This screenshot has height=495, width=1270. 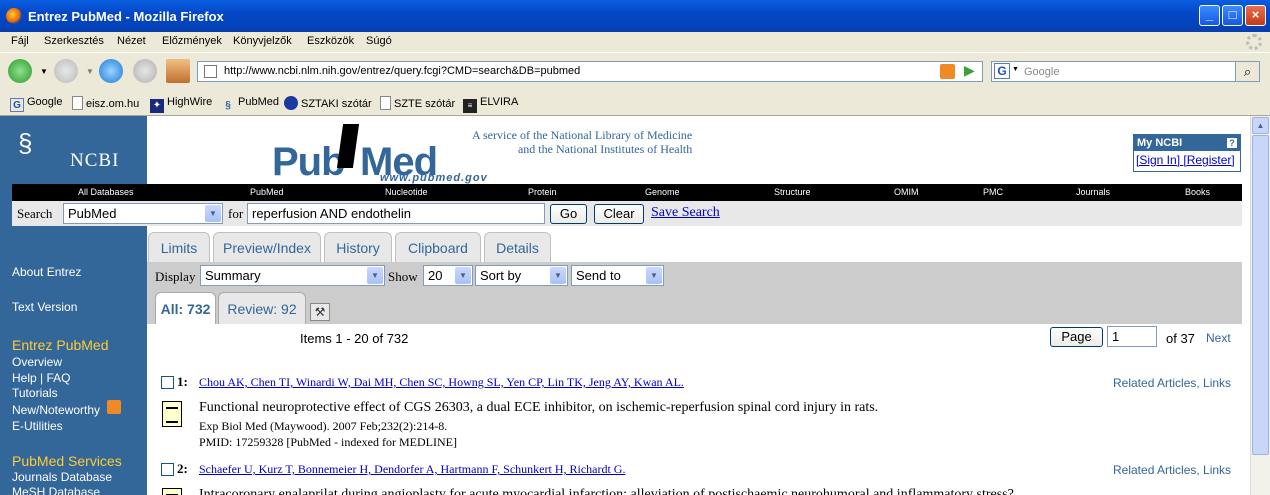 What do you see at coordinates (906, 192) in the screenshot?
I see `db-omim: OMIM` at bounding box center [906, 192].